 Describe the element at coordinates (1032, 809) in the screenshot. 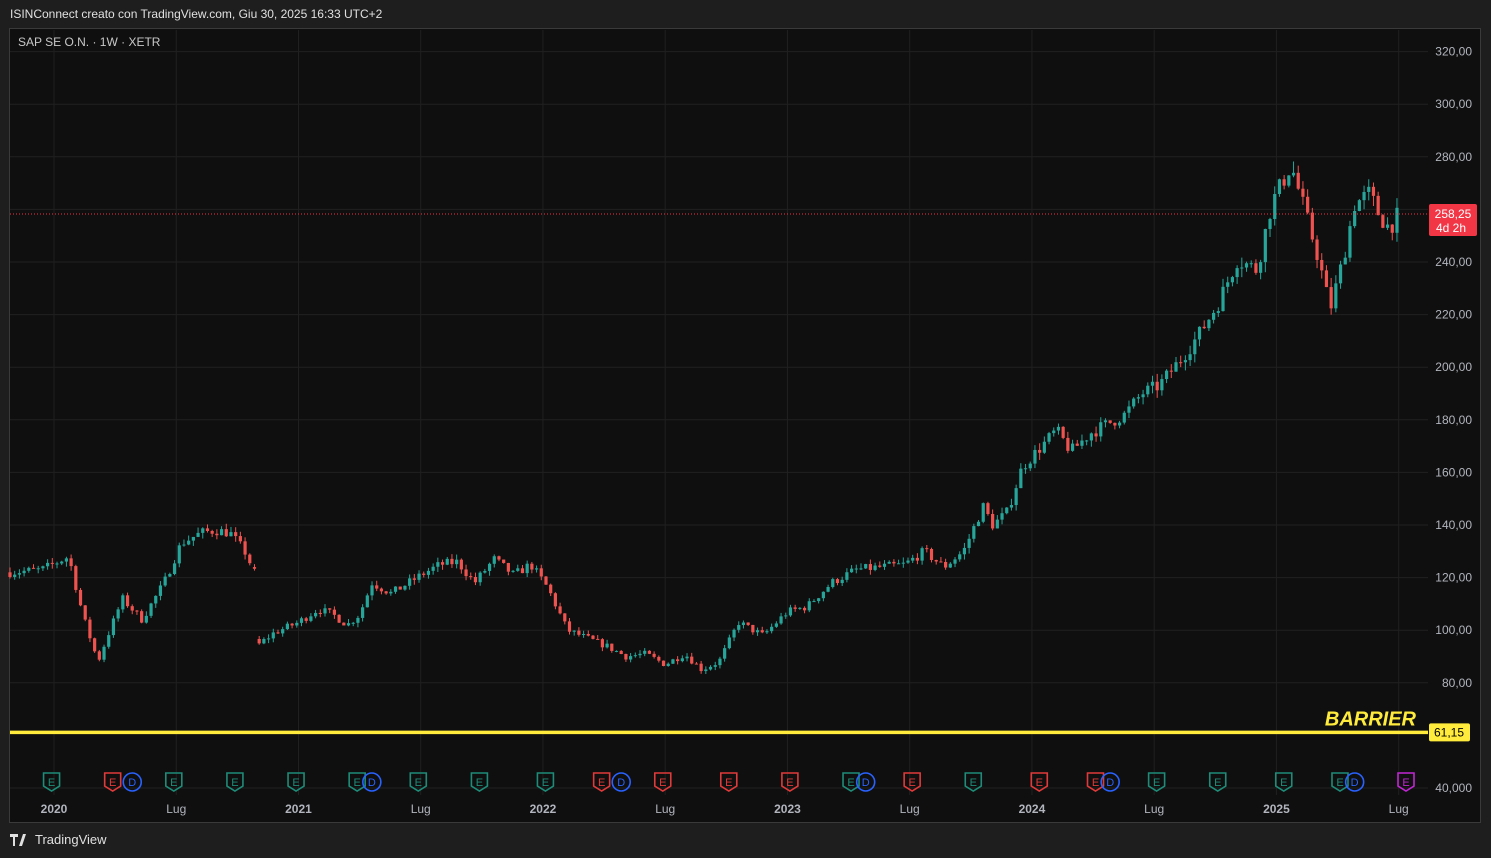

I see `x-tick-label: 2024` at that location.